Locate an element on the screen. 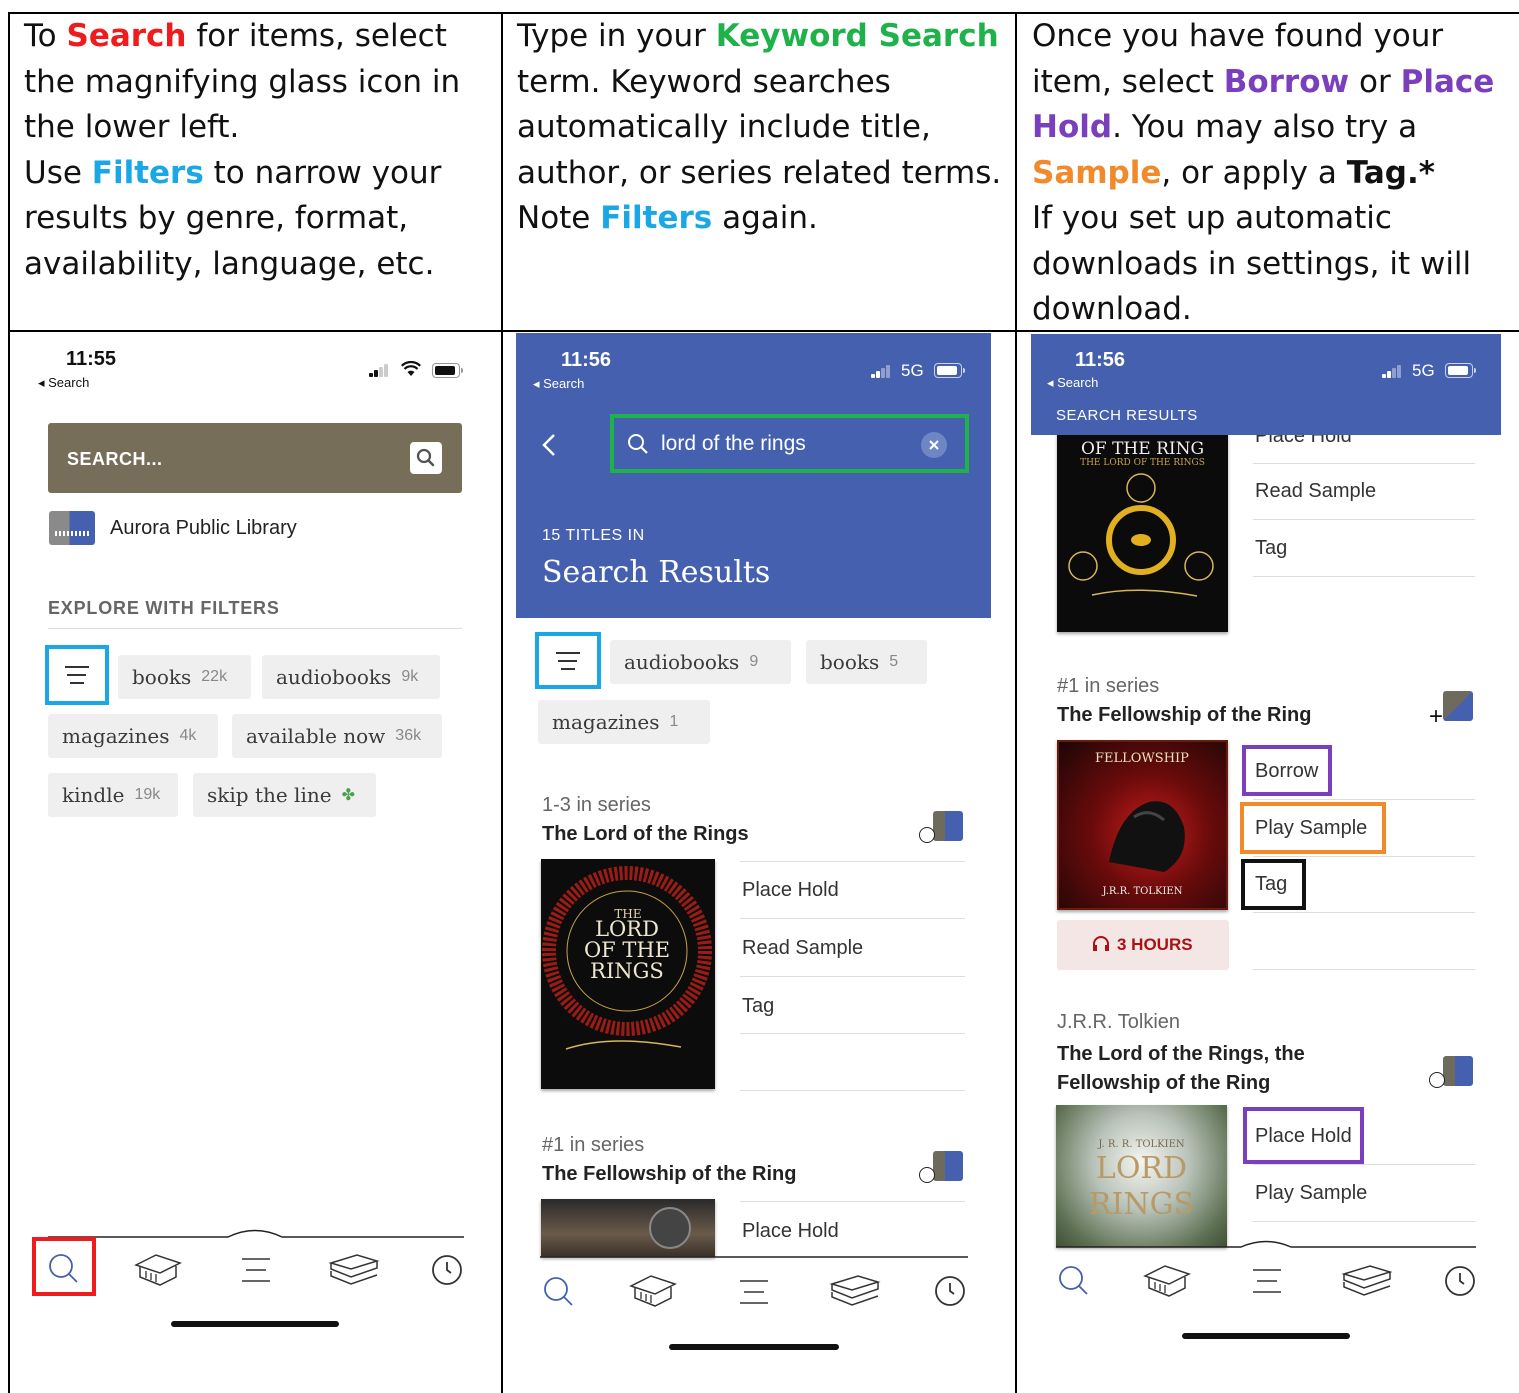 The height and width of the screenshot is (1393, 1519). book-cover-lotr: THE LORD OF THE RINGS is located at coordinates (628, 974).